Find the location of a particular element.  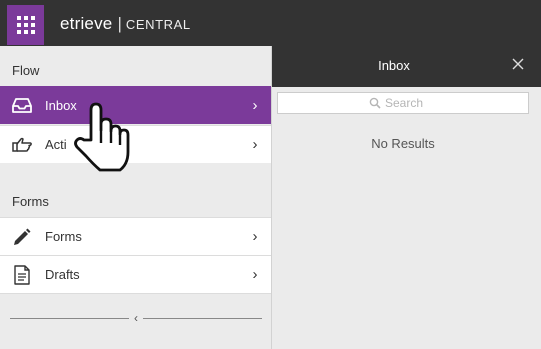

sidebar-item-forms: Forms › is located at coordinates (135, 236).